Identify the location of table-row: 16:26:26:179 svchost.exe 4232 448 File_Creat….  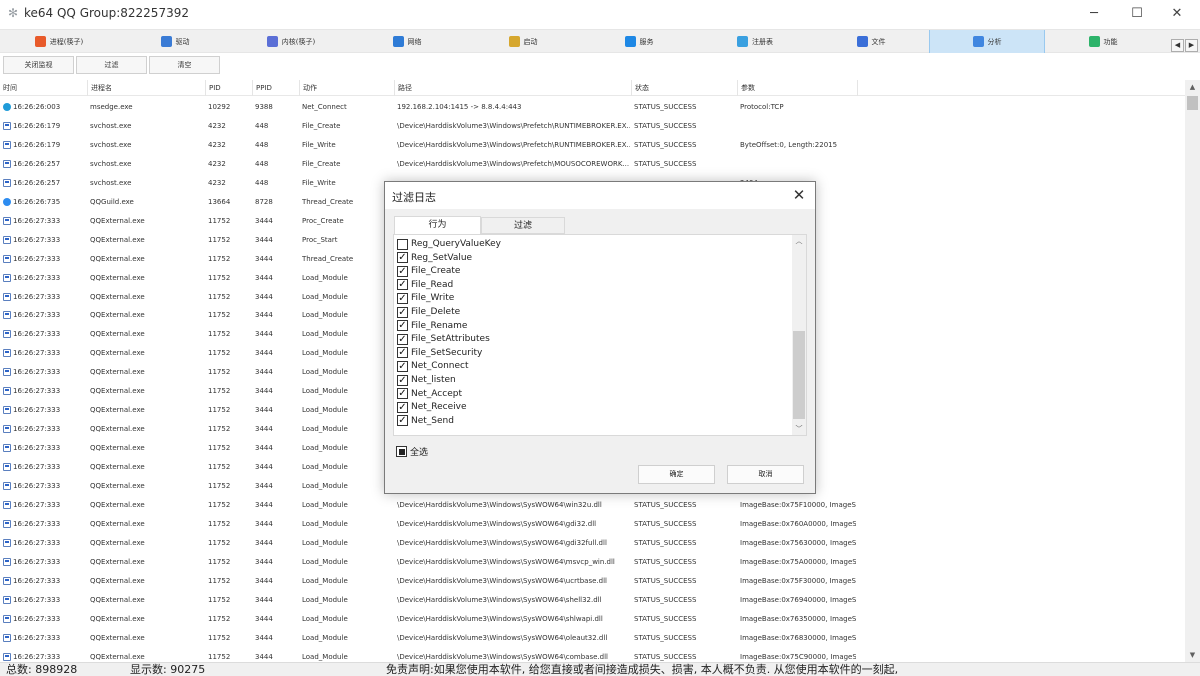
(592, 126).